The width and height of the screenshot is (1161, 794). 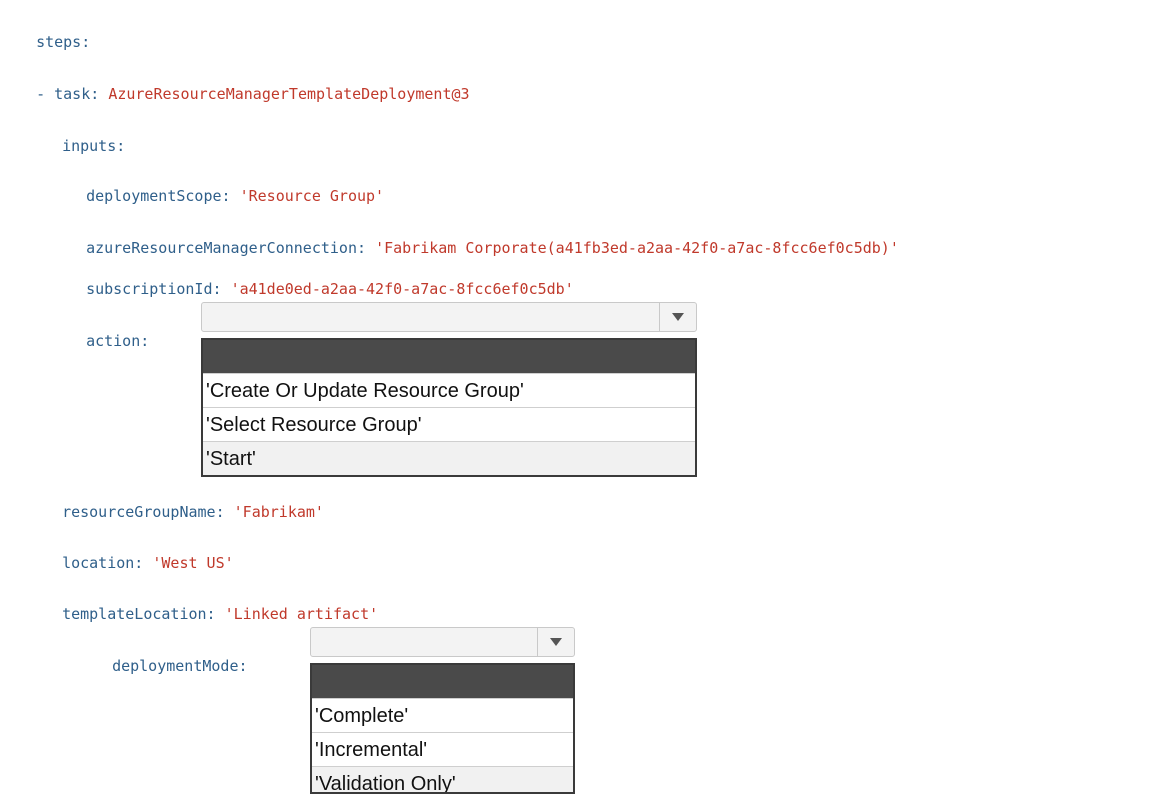 I want to click on task-key: task:, so click(x=77, y=94).